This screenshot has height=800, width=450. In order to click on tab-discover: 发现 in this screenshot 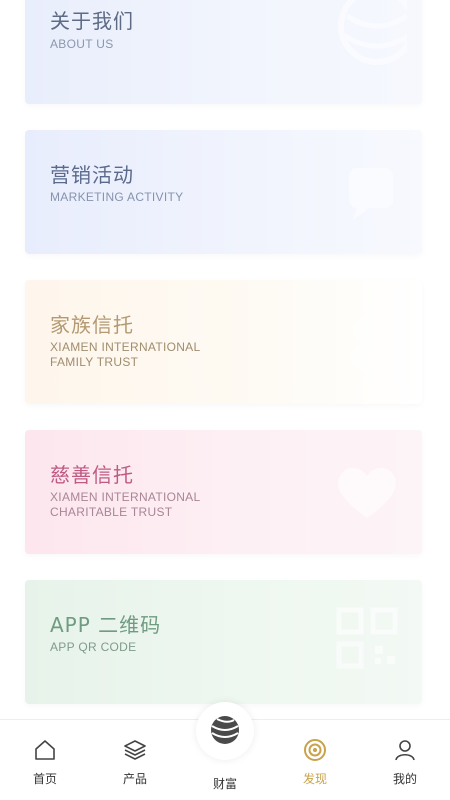, I will do `click(315, 760)`.